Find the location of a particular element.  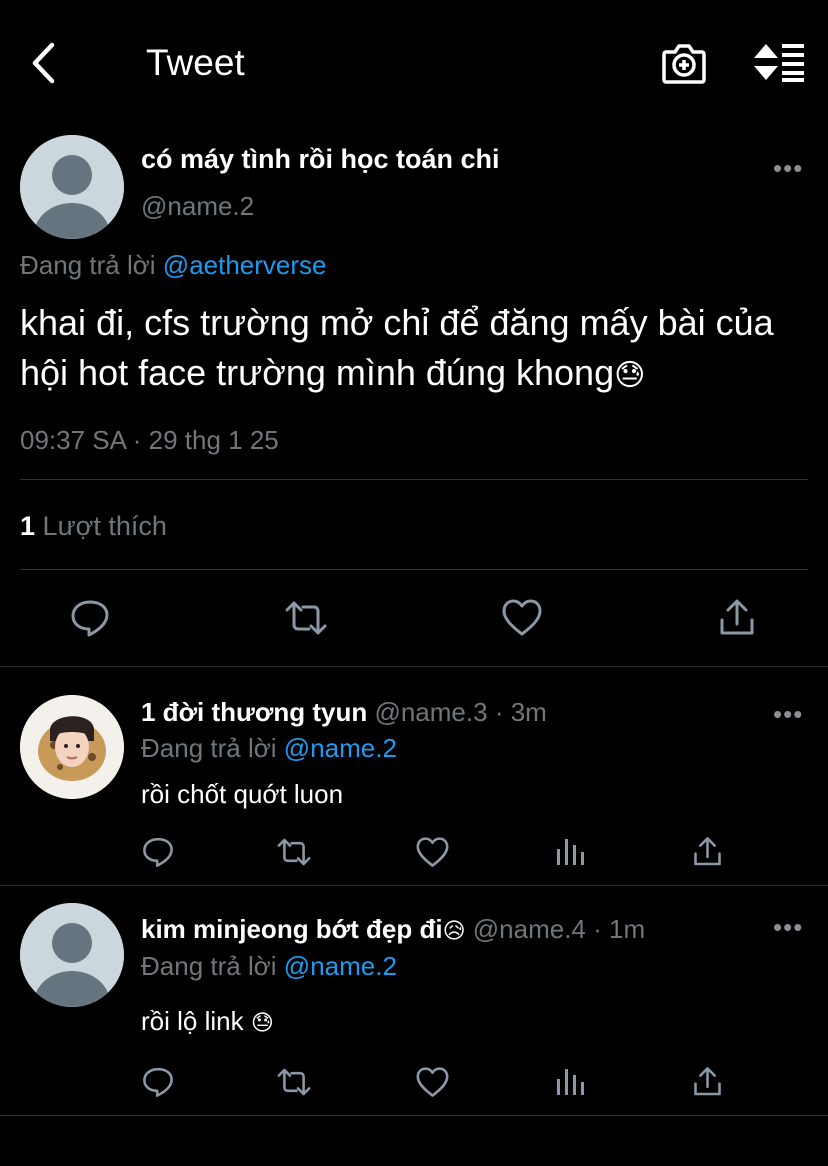

reply-text: rồi chốt quớt luon is located at coordinates (242, 794).